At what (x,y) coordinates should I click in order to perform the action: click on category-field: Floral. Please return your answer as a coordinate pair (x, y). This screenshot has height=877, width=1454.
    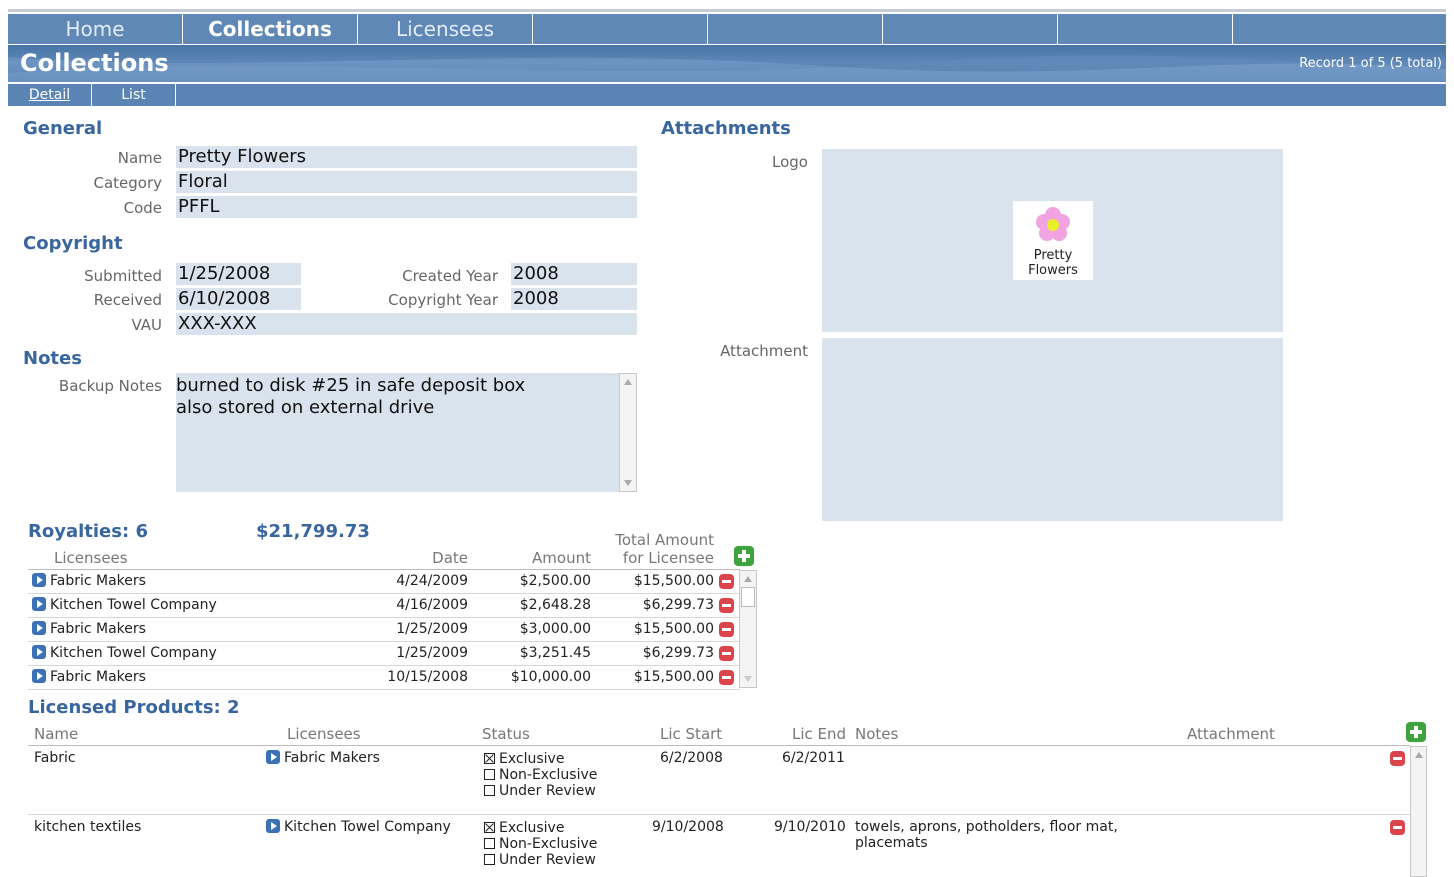
    Looking at the image, I should click on (406, 182).